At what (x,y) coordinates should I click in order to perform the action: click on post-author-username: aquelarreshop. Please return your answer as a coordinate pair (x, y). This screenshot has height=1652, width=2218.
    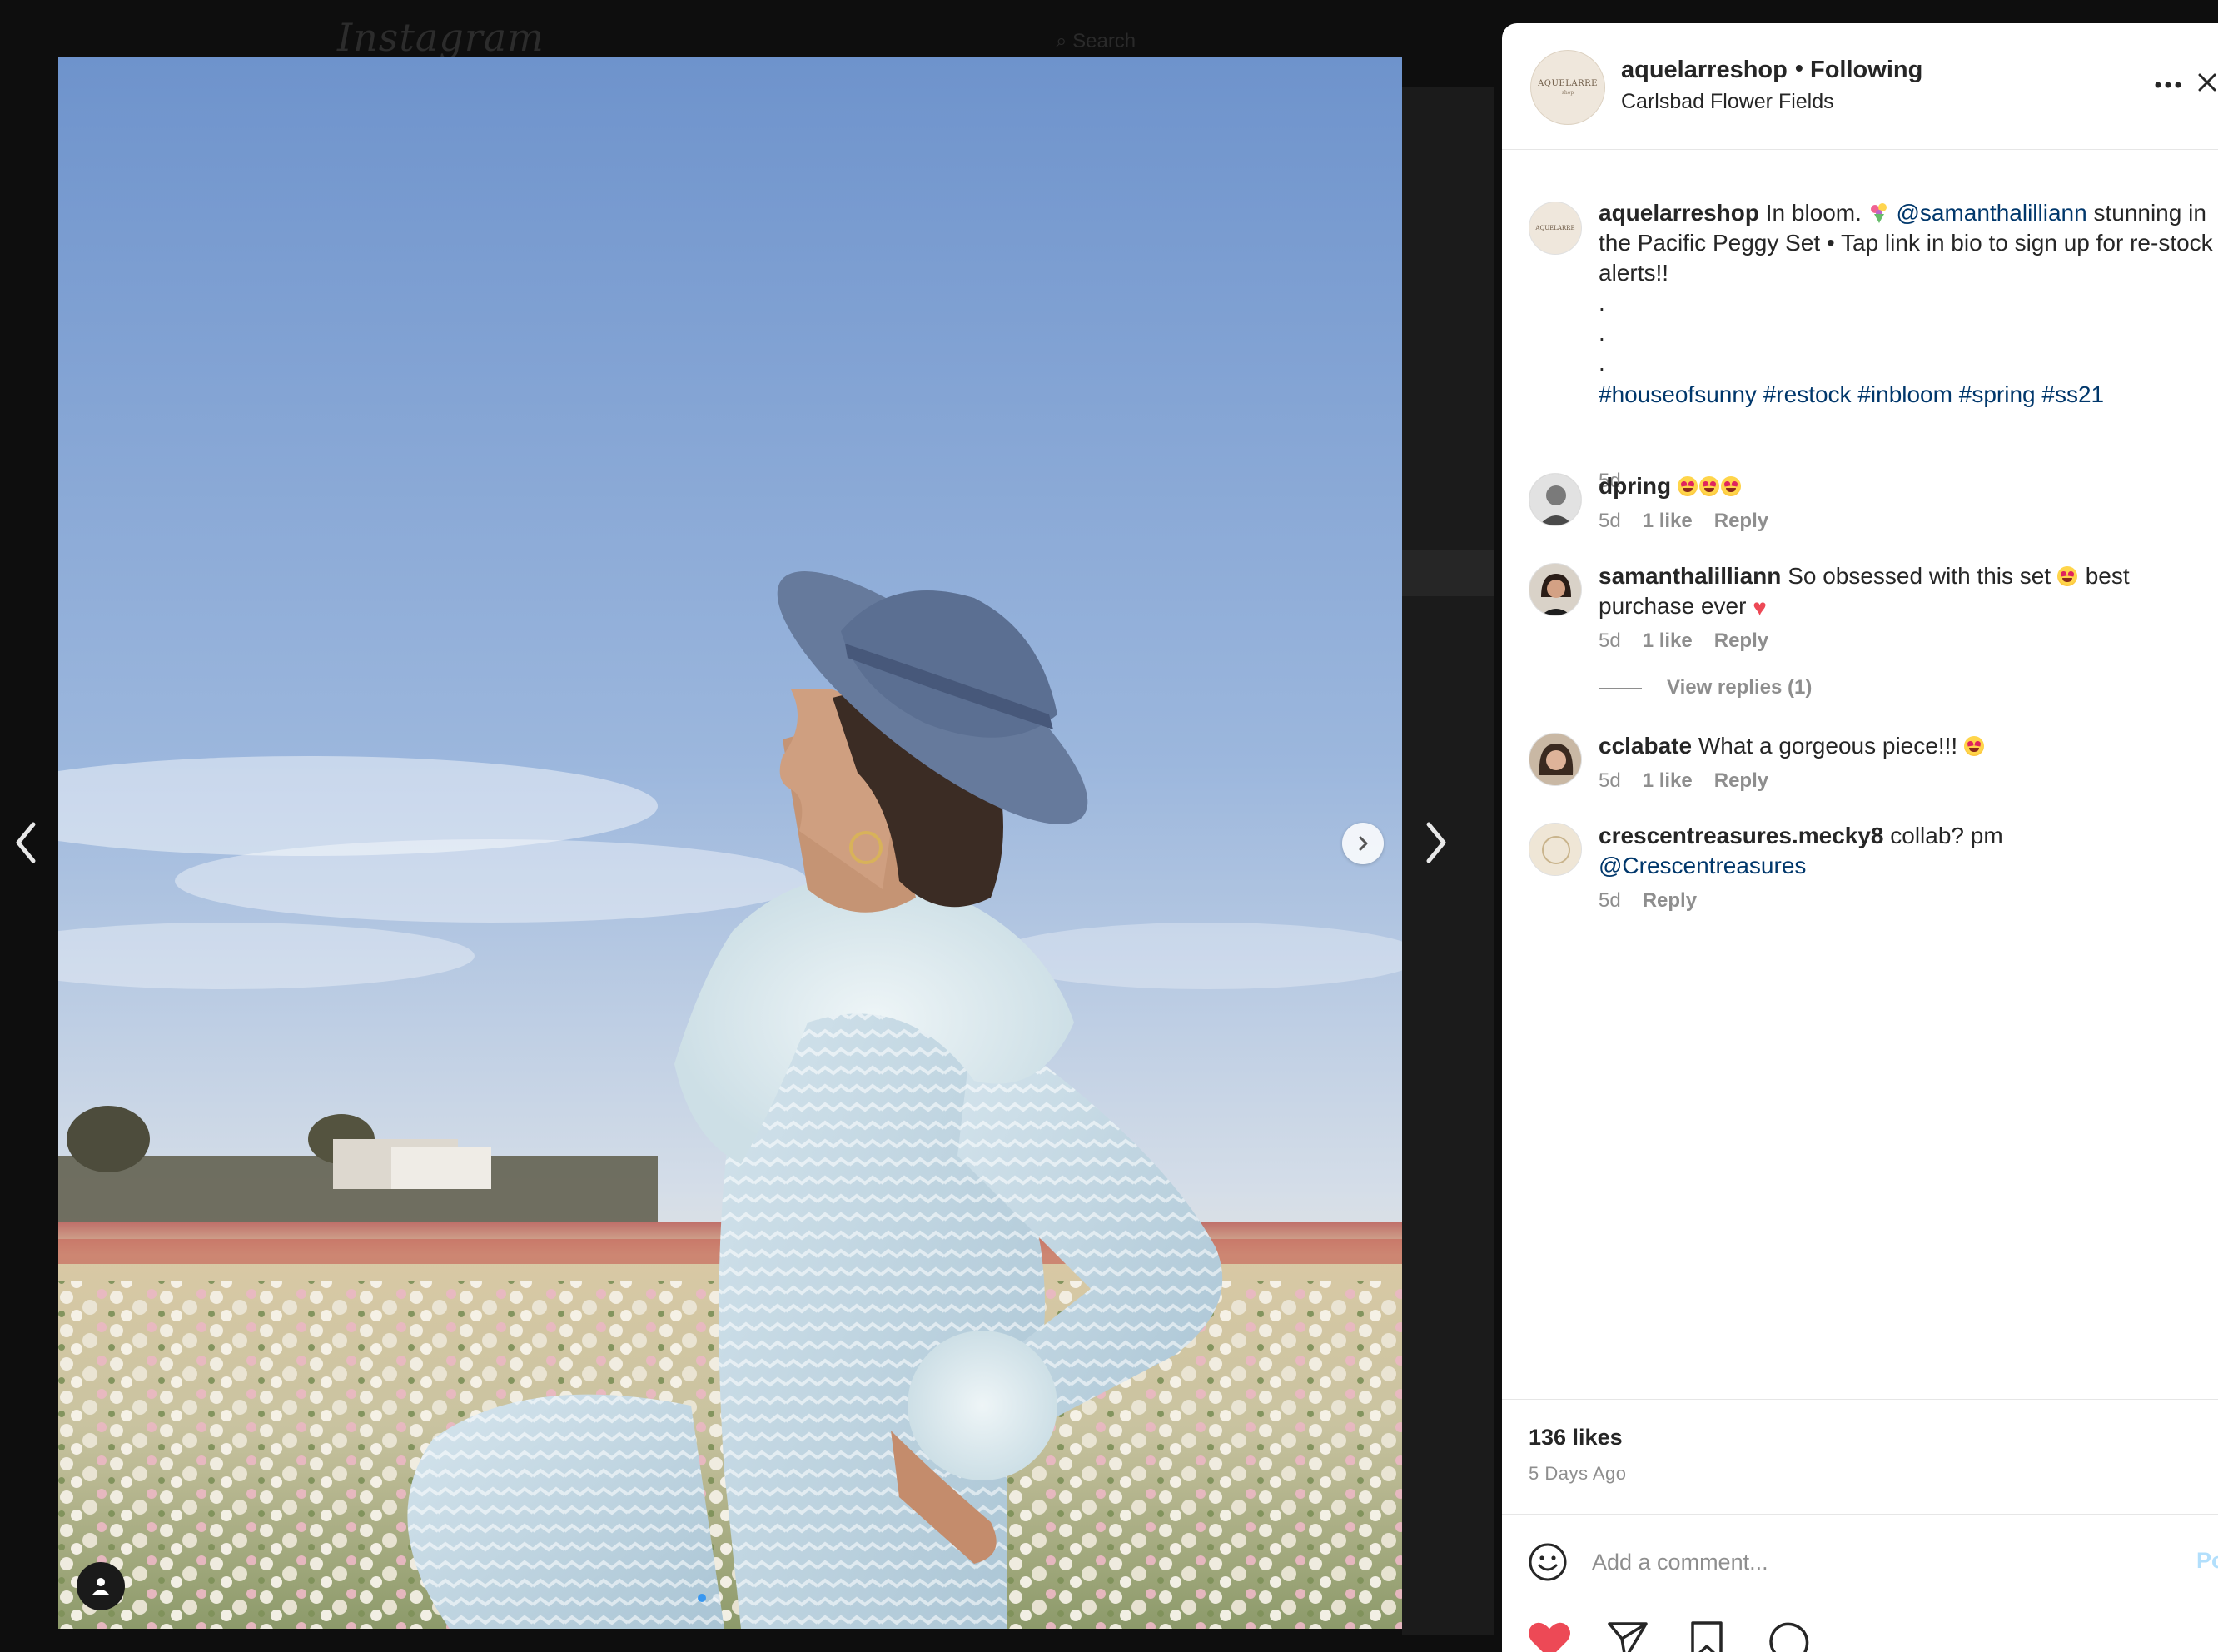
    Looking at the image, I should click on (1704, 70).